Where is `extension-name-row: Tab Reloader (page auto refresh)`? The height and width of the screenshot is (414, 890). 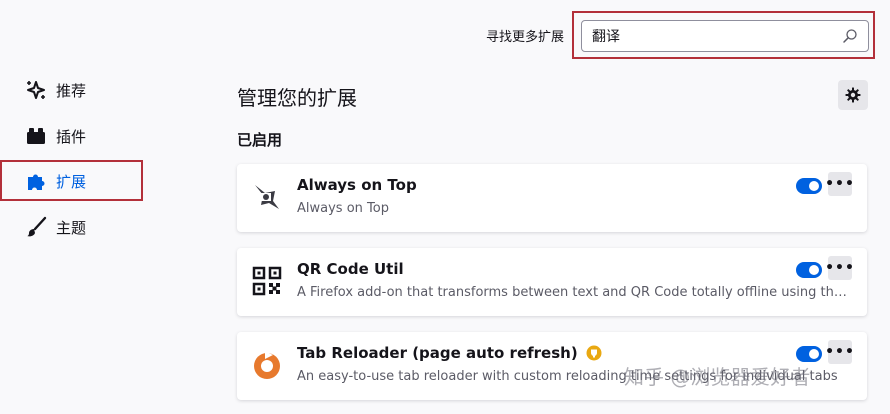
extension-name-row: Tab Reloader (page auto refresh) is located at coordinates (449, 353).